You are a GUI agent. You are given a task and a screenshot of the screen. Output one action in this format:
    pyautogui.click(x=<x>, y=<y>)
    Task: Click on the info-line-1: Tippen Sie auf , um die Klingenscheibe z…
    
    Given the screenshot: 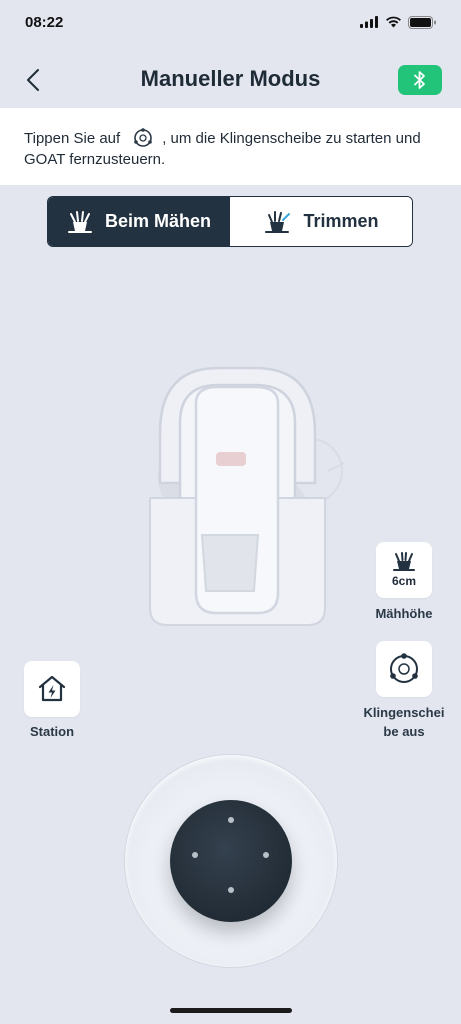 What is the action you would take?
    pyautogui.click(x=222, y=138)
    